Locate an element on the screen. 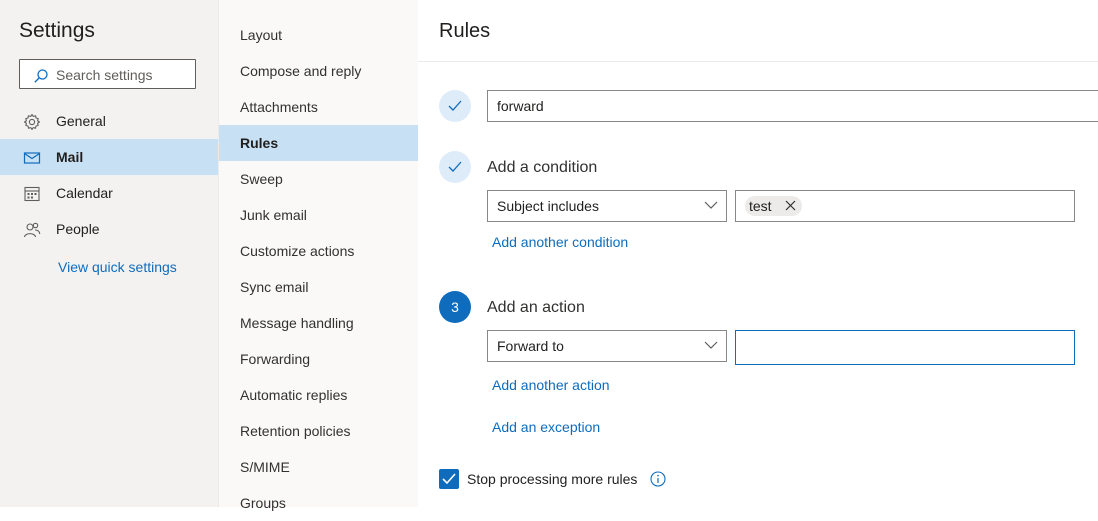 Image resolution: width=1098 pixels, height=521 pixels. calendar-icon is located at coordinates (32, 194).